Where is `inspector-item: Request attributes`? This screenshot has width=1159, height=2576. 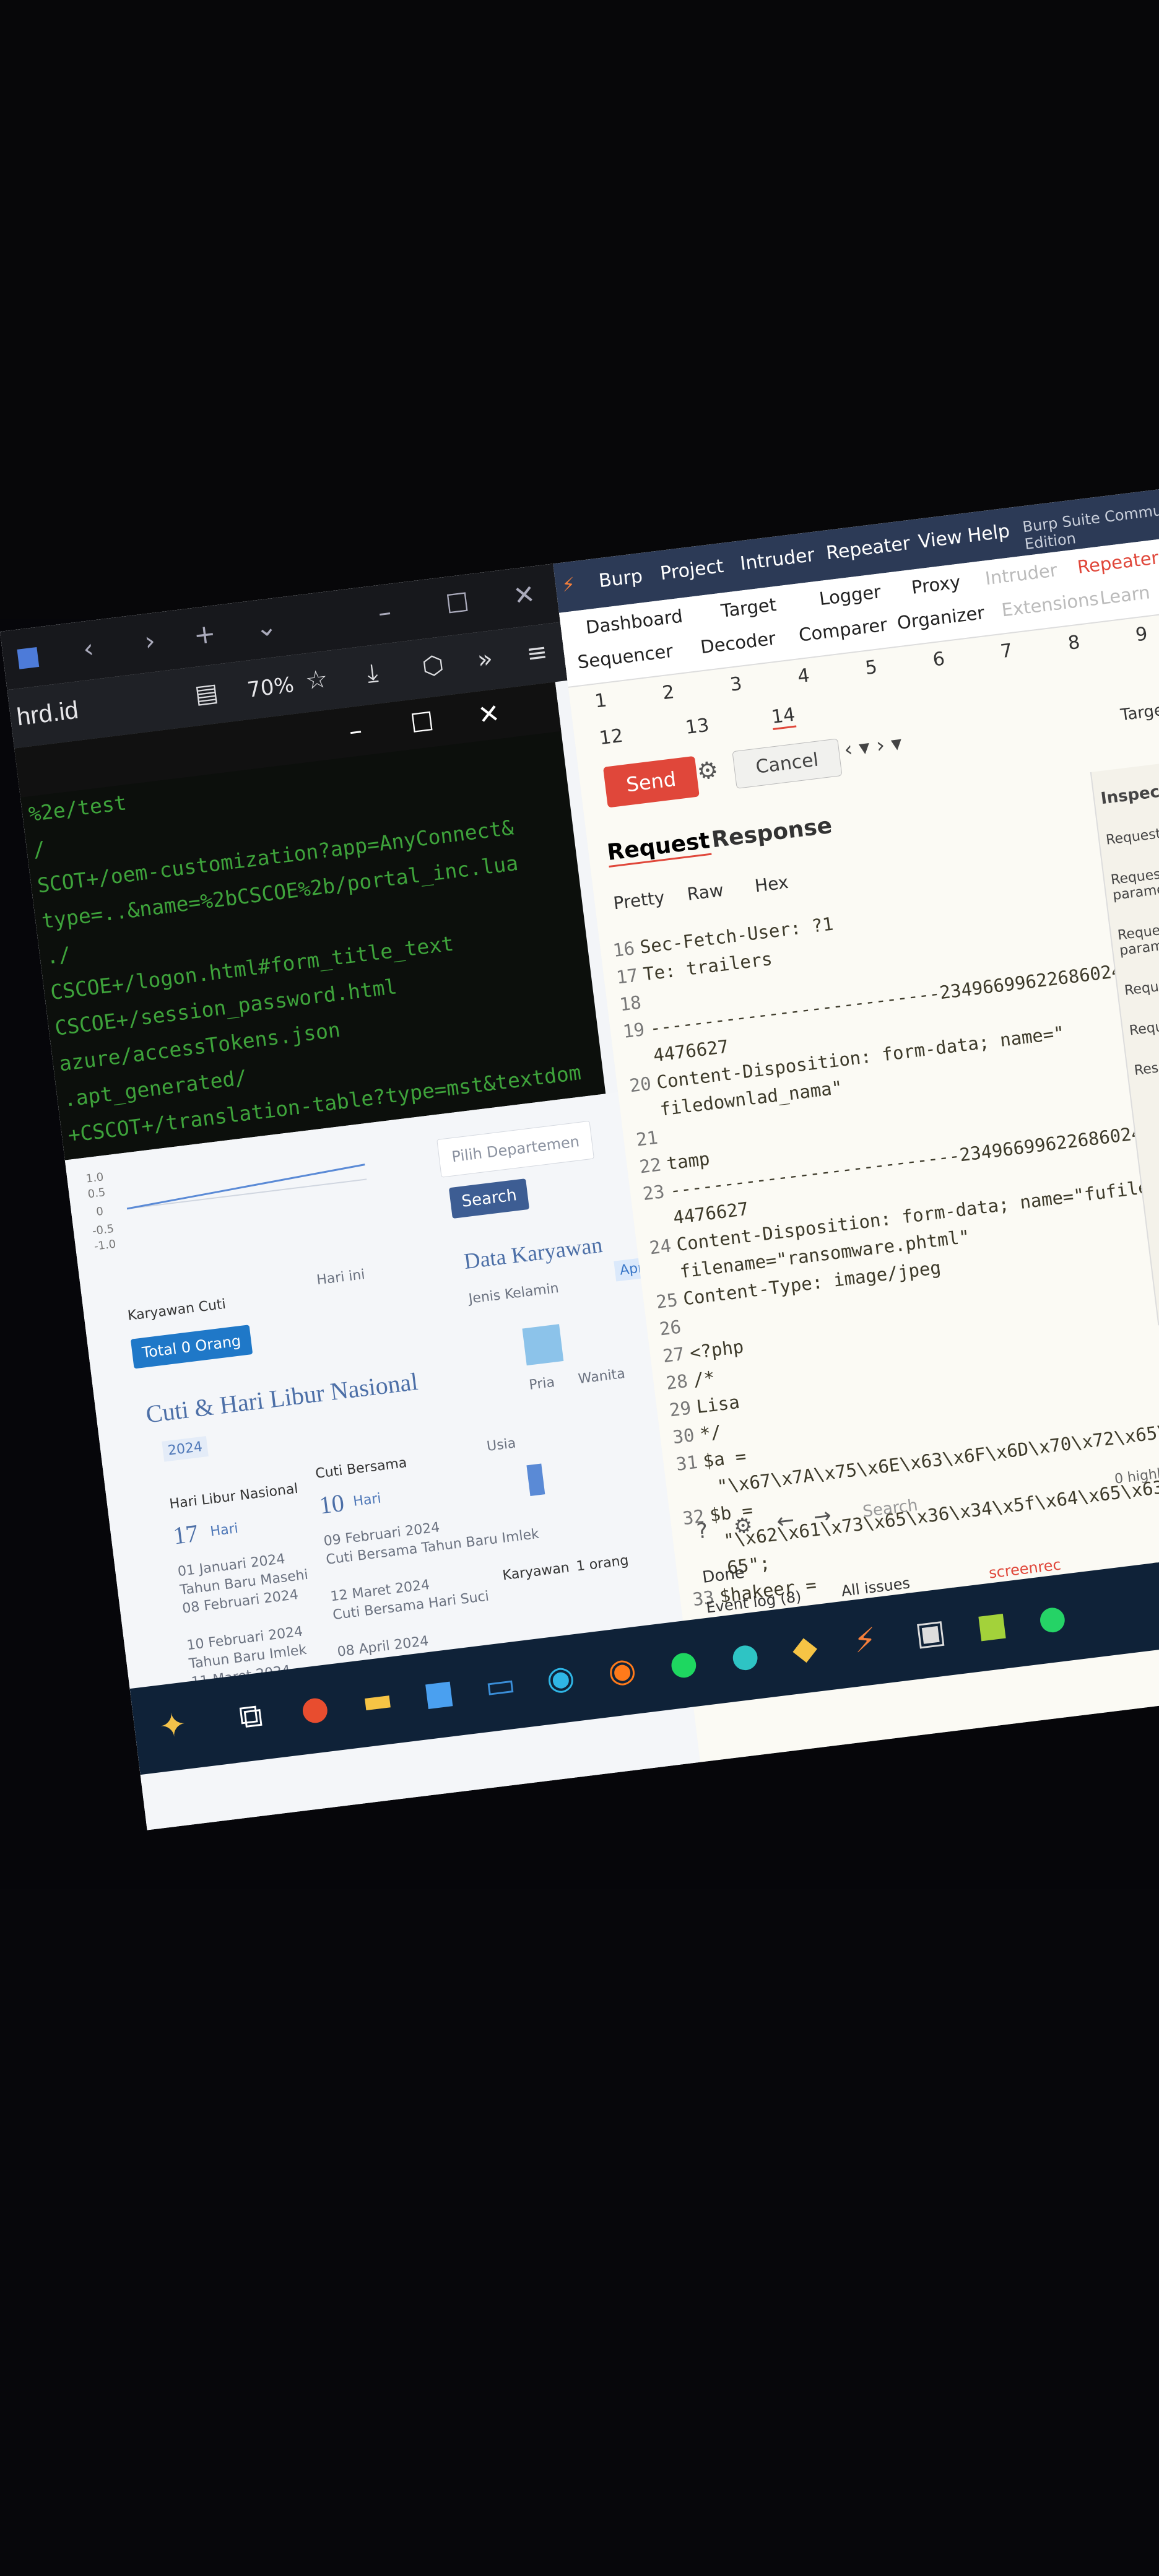
inspector-item: Request attributes is located at coordinates (1132, 832).